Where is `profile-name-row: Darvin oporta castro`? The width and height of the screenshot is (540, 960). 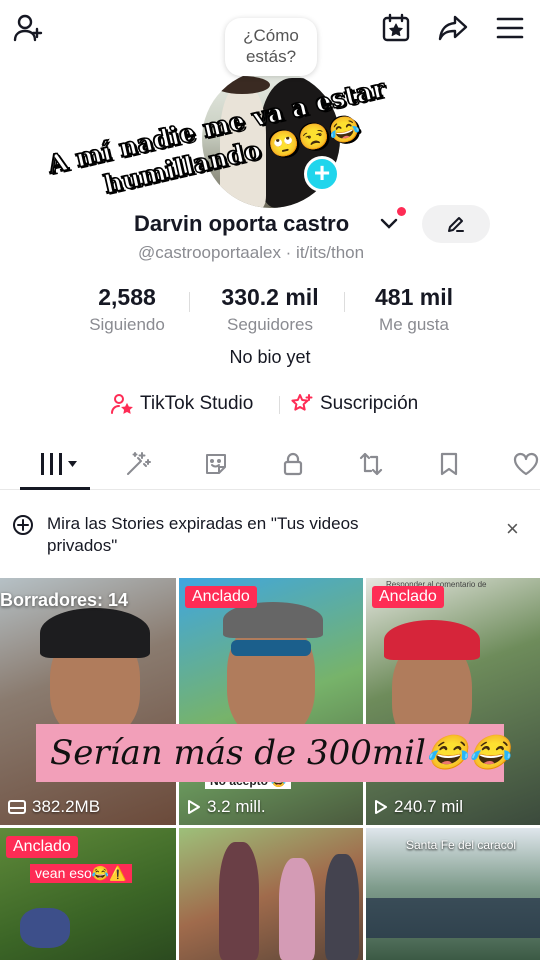
profile-name-row: Darvin oporta castro is located at coordinates (270, 225).